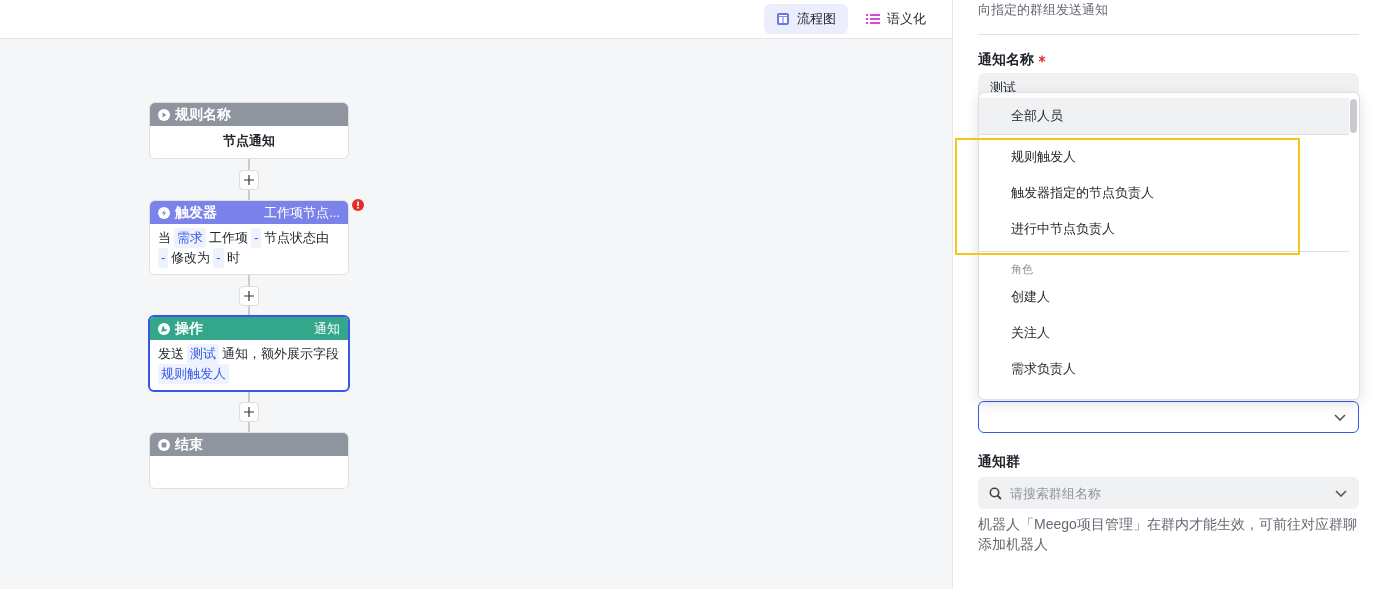  Describe the element at coordinates (1353, 116) in the screenshot. I see `scrollbar` at that location.